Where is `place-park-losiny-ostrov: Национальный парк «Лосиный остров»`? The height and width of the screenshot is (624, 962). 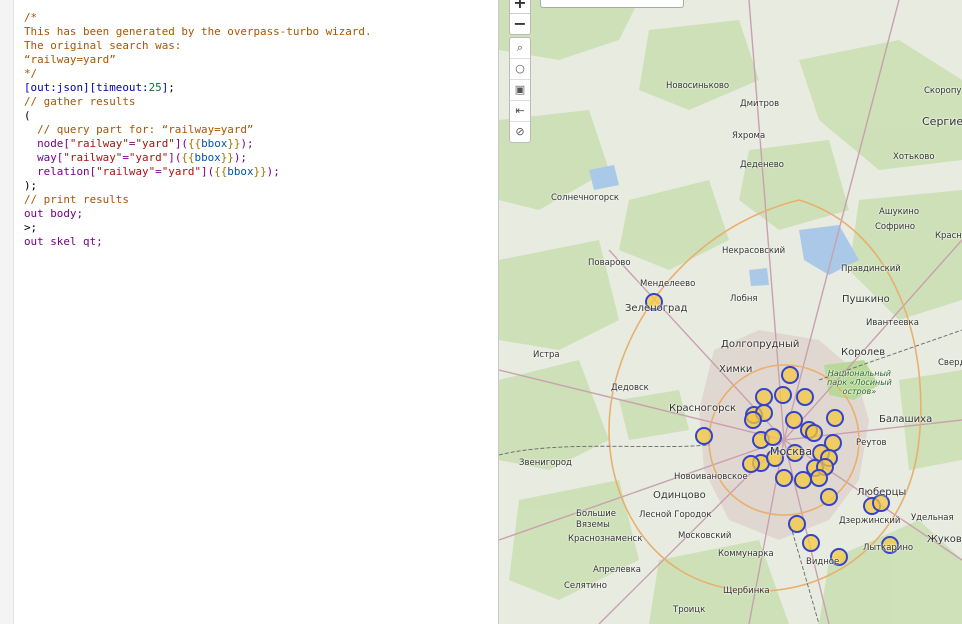 place-park-losiny-ostrov: Национальный парк «Лосиный остров» is located at coordinates (859, 382).